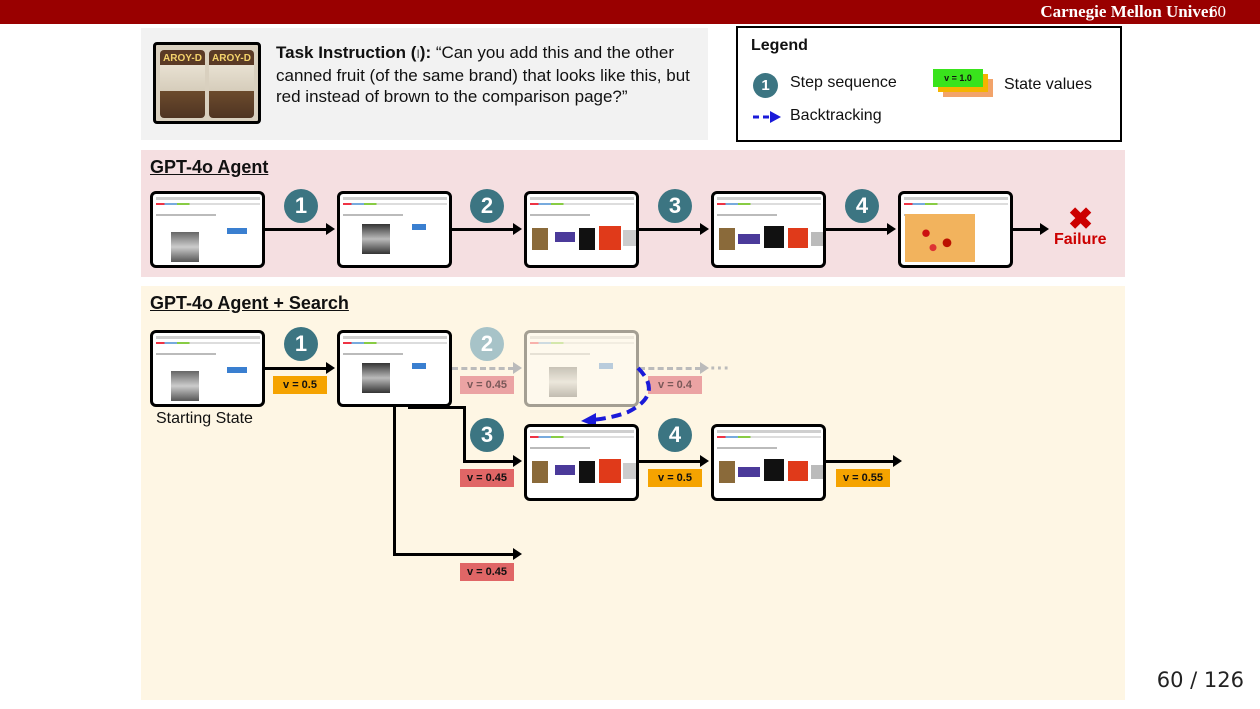 The image size is (1260, 709). Describe the element at coordinates (863, 478) in the screenshot. I see `state-value: v = 0.55` at that location.